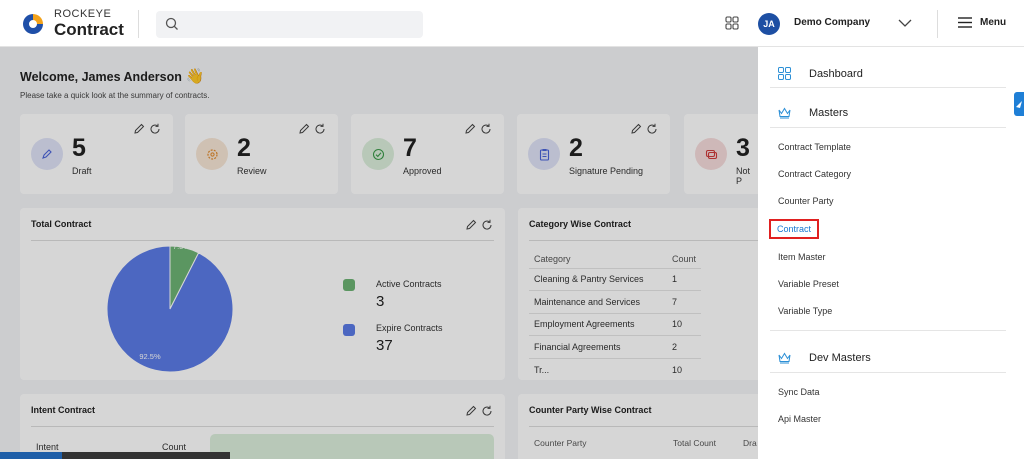 The width and height of the screenshot is (1024, 459). What do you see at coordinates (840, 358) in the screenshot?
I see `menu-section-label: Dev Masters` at bounding box center [840, 358].